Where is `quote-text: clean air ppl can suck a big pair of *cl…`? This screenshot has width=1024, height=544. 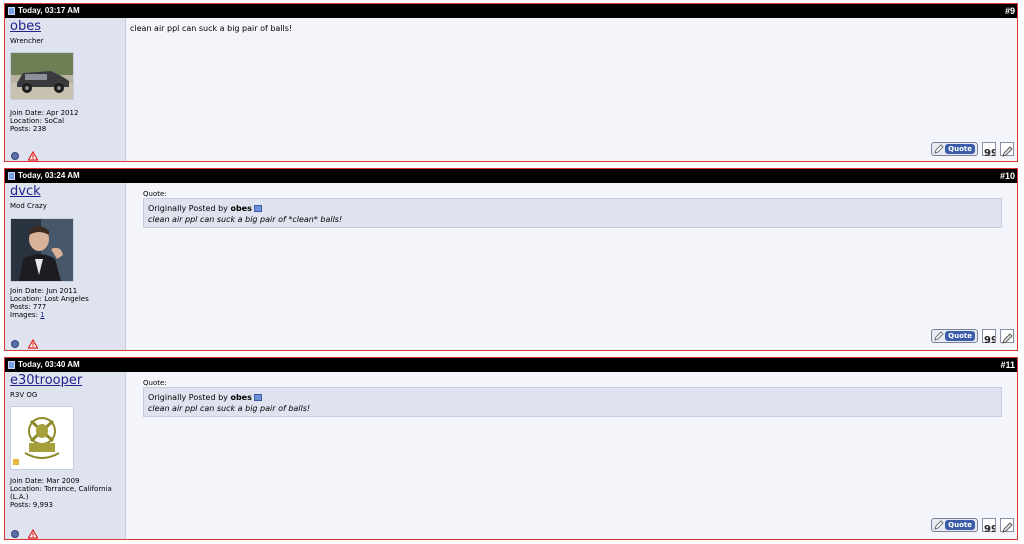
quote-text: clean air ppl can suck a big pair of *cl… is located at coordinates (245, 219).